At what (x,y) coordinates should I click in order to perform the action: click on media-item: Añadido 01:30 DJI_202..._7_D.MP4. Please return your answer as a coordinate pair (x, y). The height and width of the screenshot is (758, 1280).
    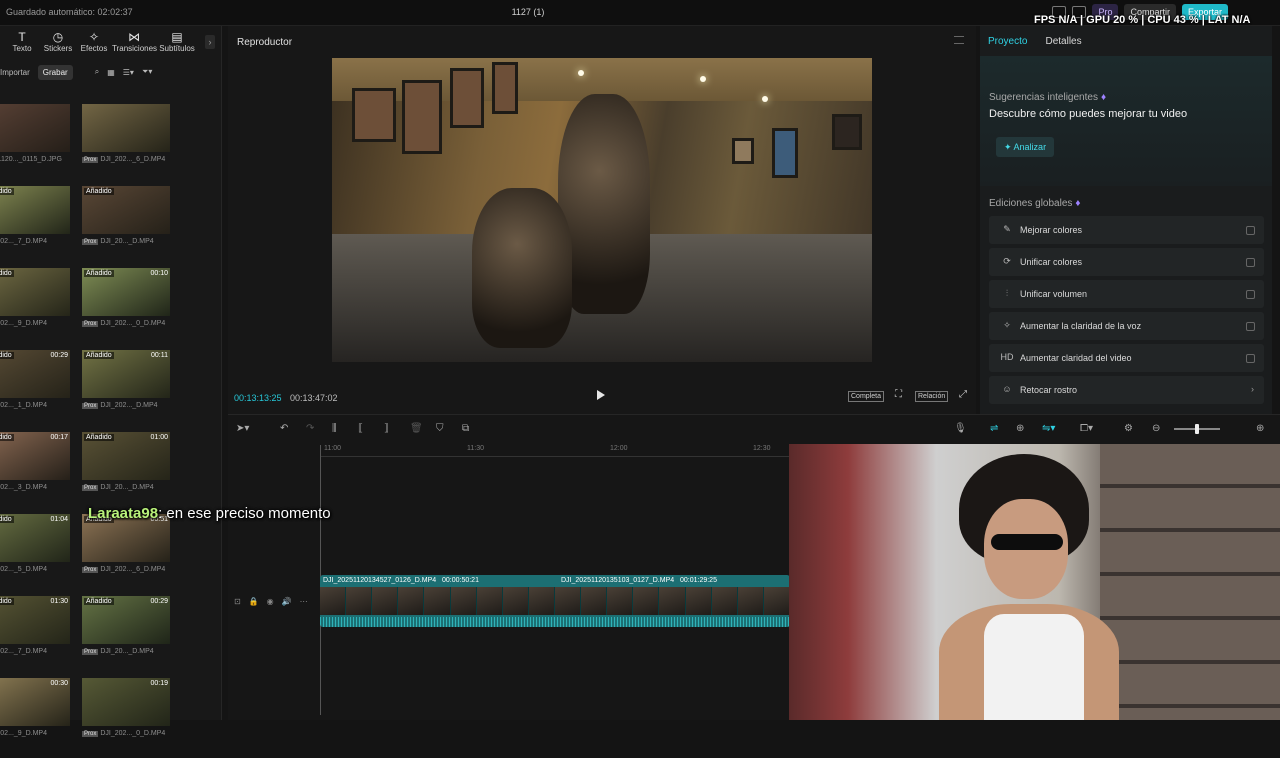
    Looking at the image, I should click on (35, 636).